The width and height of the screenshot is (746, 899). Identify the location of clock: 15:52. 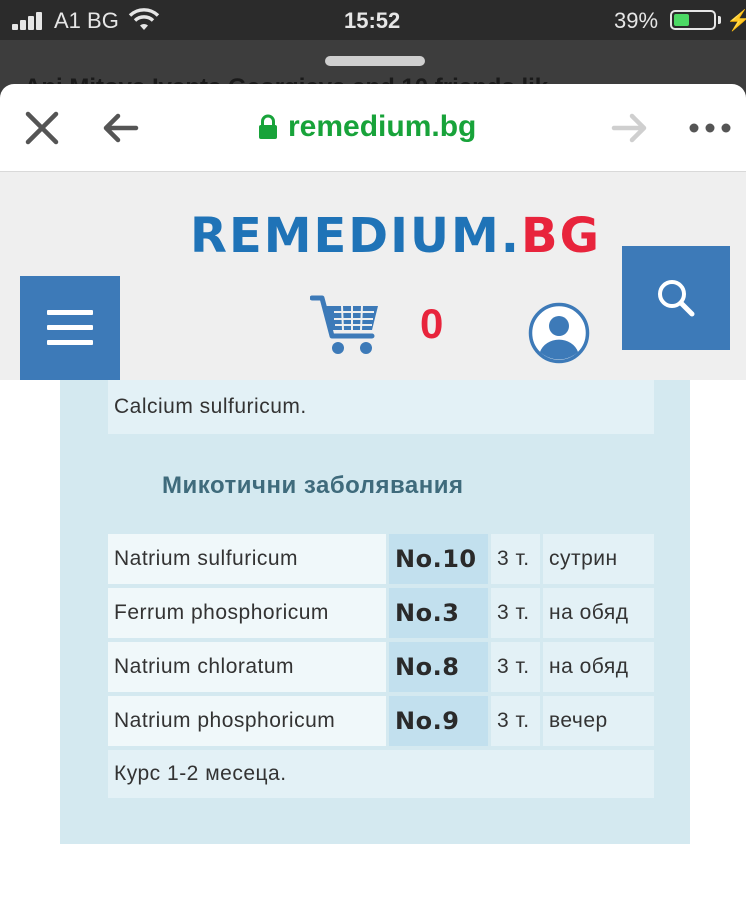
(372, 20).